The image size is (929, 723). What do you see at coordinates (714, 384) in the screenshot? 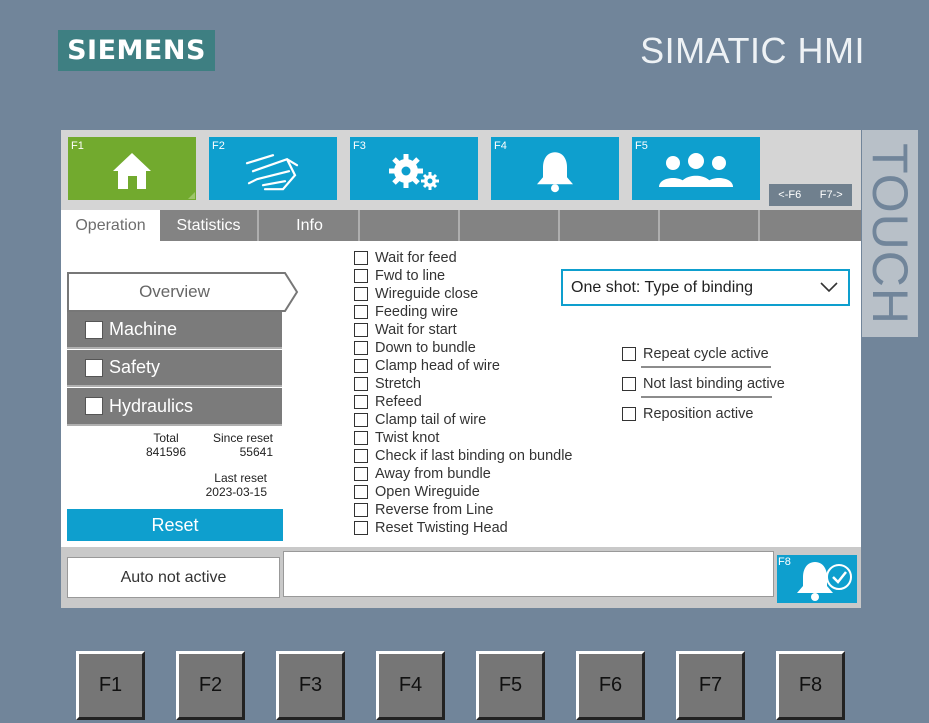
I see `option-label: Not last binding active` at bounding box center [714, 384].